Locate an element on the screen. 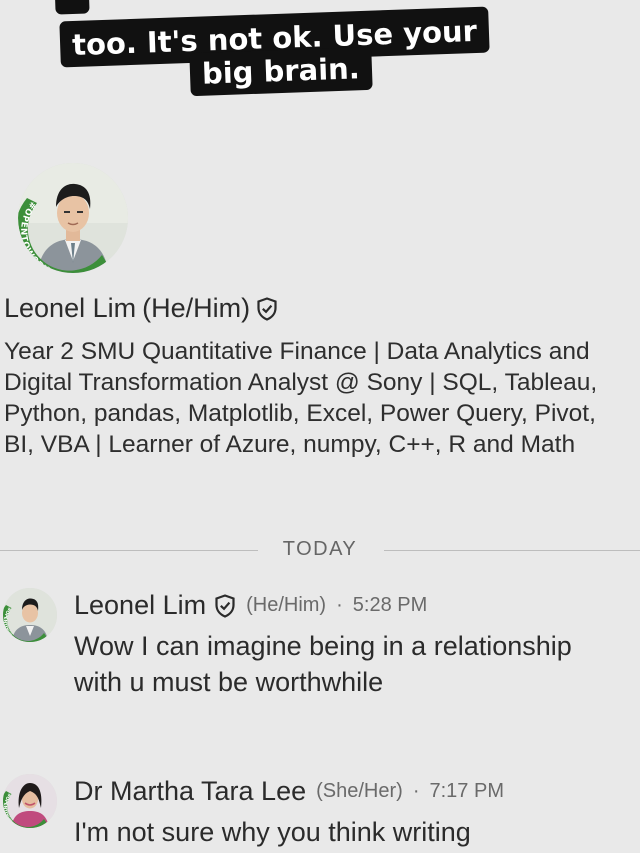  sender-pronouns: (He/Him) is located at coordinates (286, 605).